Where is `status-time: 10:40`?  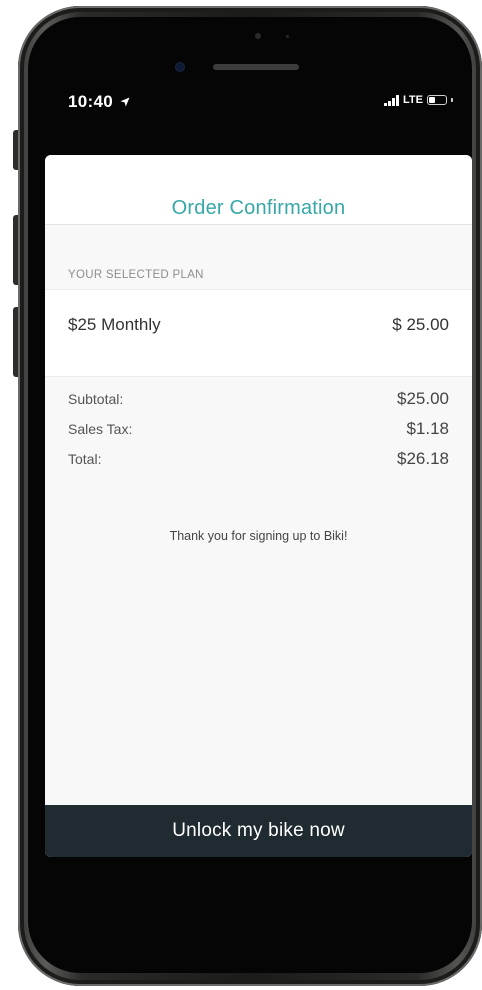
status-time: 10:40 is located at coordinates (99, 102).